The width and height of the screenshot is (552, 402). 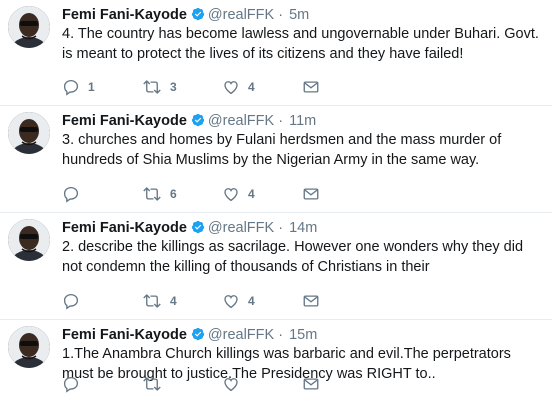 What do you see at coordinates (189, 122) in the screenshot?
I see `tweet-header: Femi Fani-Kayode @realFFK · 11m` at bounding box center [189, 122].